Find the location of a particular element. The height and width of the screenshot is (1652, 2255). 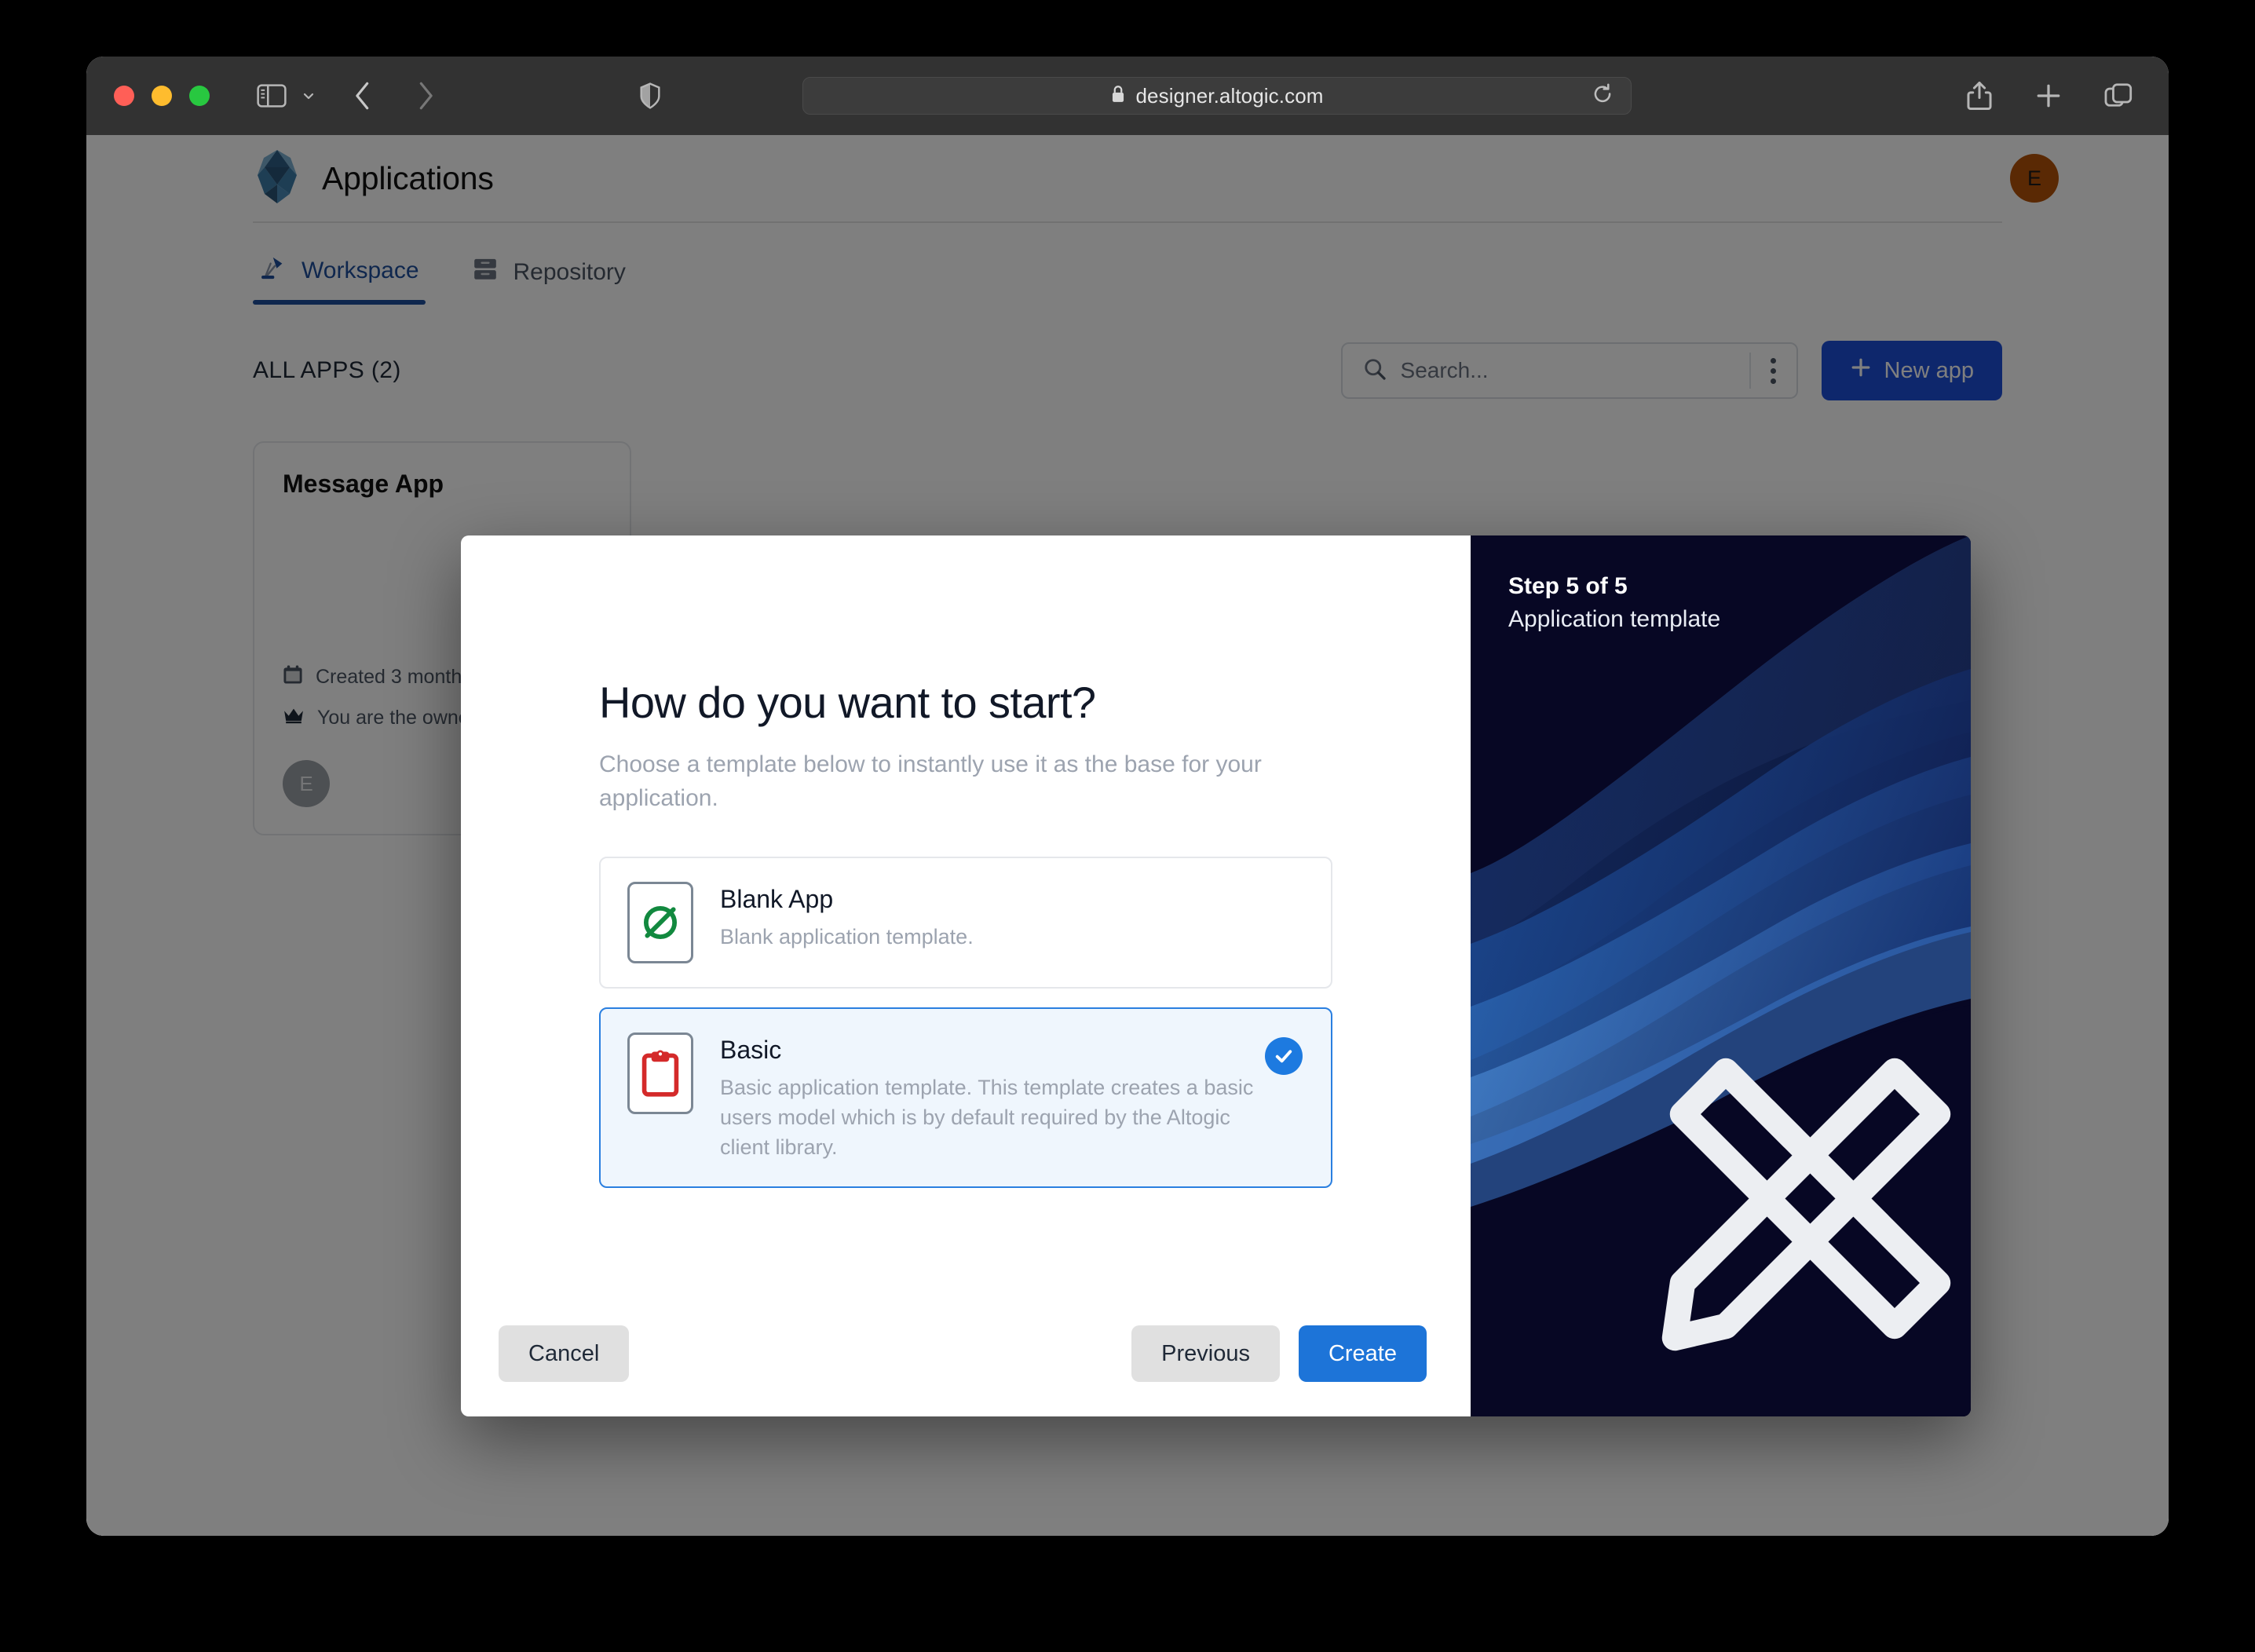

close-window-button is located at coordinates (124, 96).